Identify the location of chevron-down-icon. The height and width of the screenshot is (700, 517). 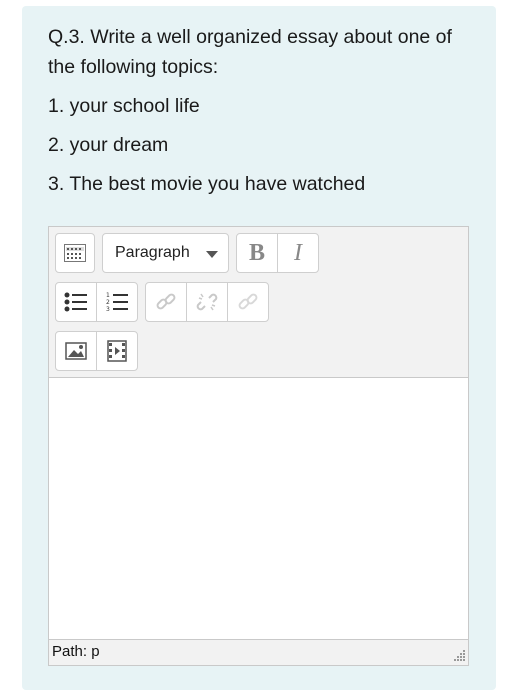
(212, 254).